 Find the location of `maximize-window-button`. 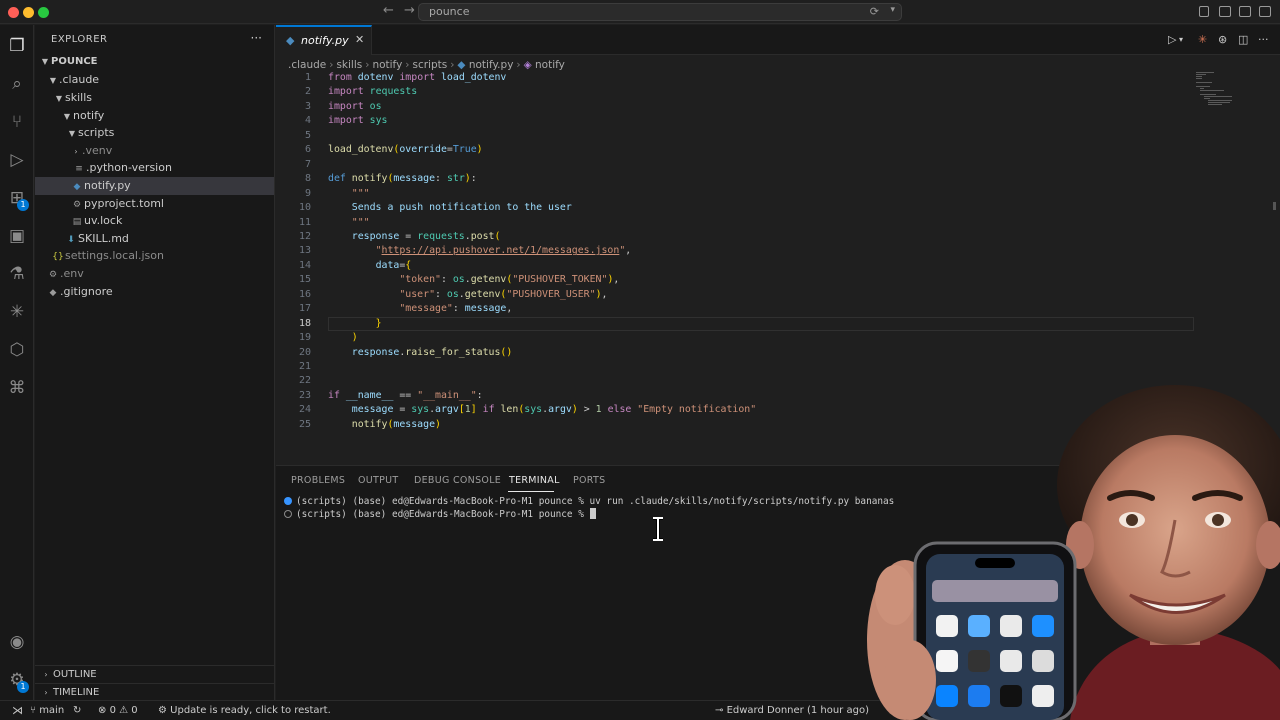

maximize-window-button is located at coordinates (43, 12).